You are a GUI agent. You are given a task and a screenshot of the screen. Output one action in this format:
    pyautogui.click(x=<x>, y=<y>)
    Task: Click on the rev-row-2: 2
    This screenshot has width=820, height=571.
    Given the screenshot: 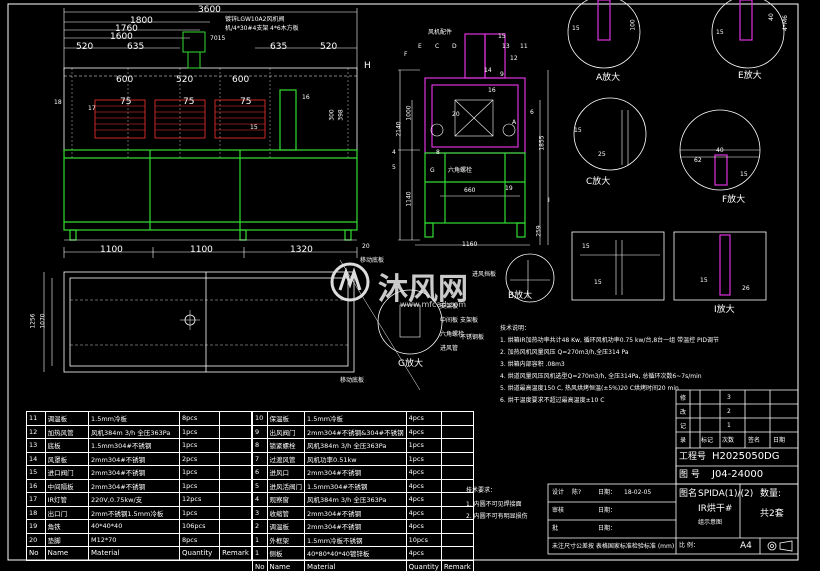 What is the action you would take?
    pyautogui.click(x=729, y=411)
    